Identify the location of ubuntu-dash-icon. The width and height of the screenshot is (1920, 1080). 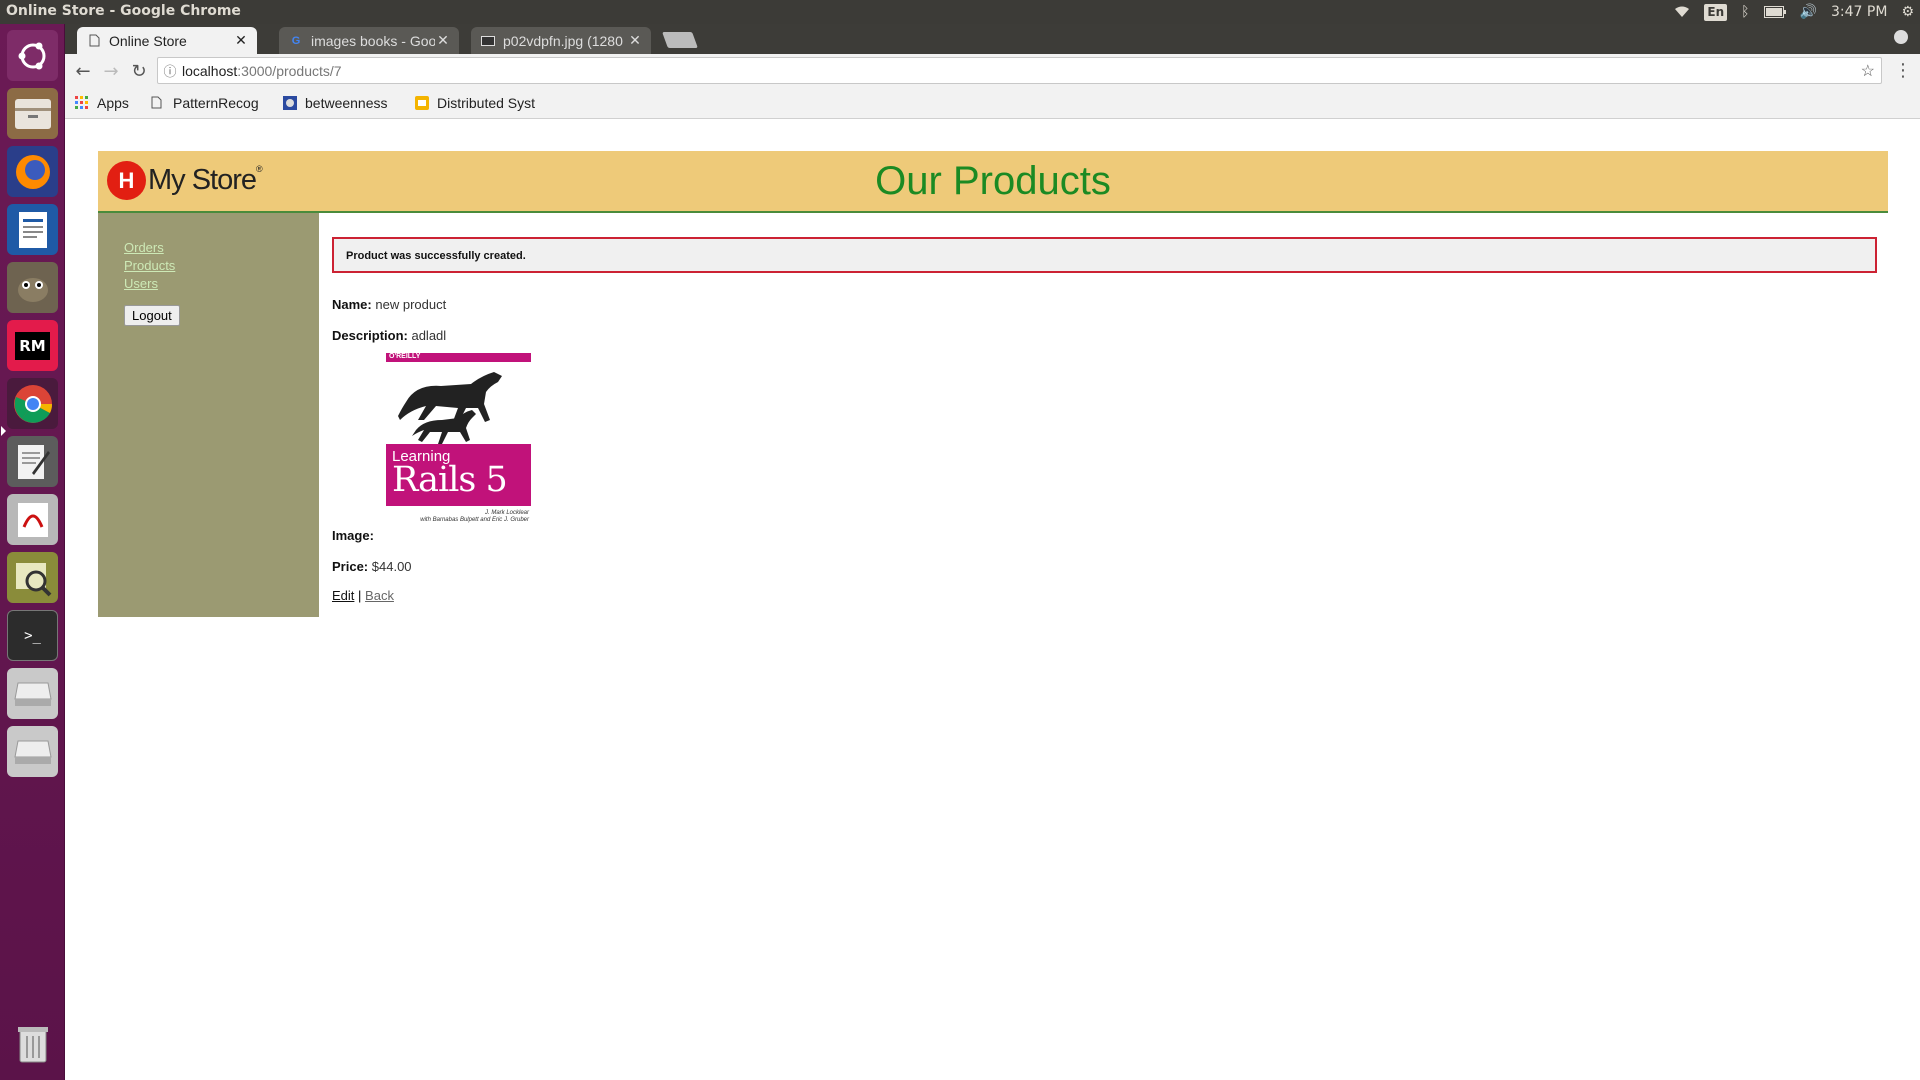
(32, 55).